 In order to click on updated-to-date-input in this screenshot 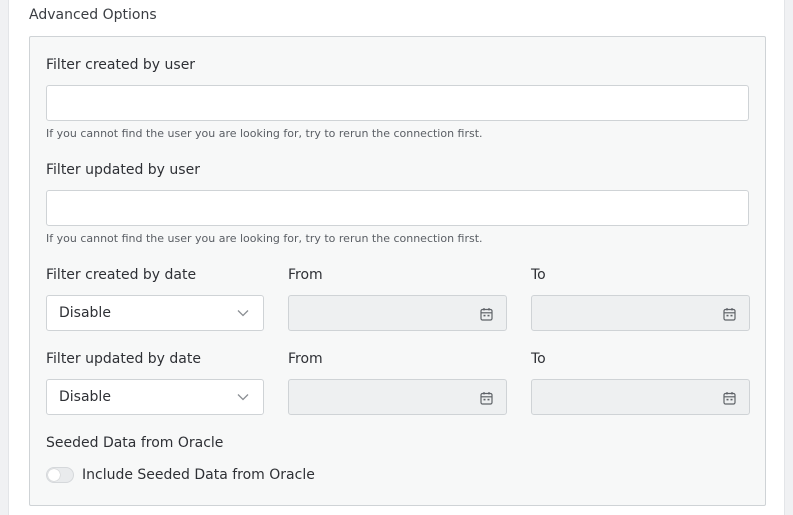, I will do `click(640, 397)`.